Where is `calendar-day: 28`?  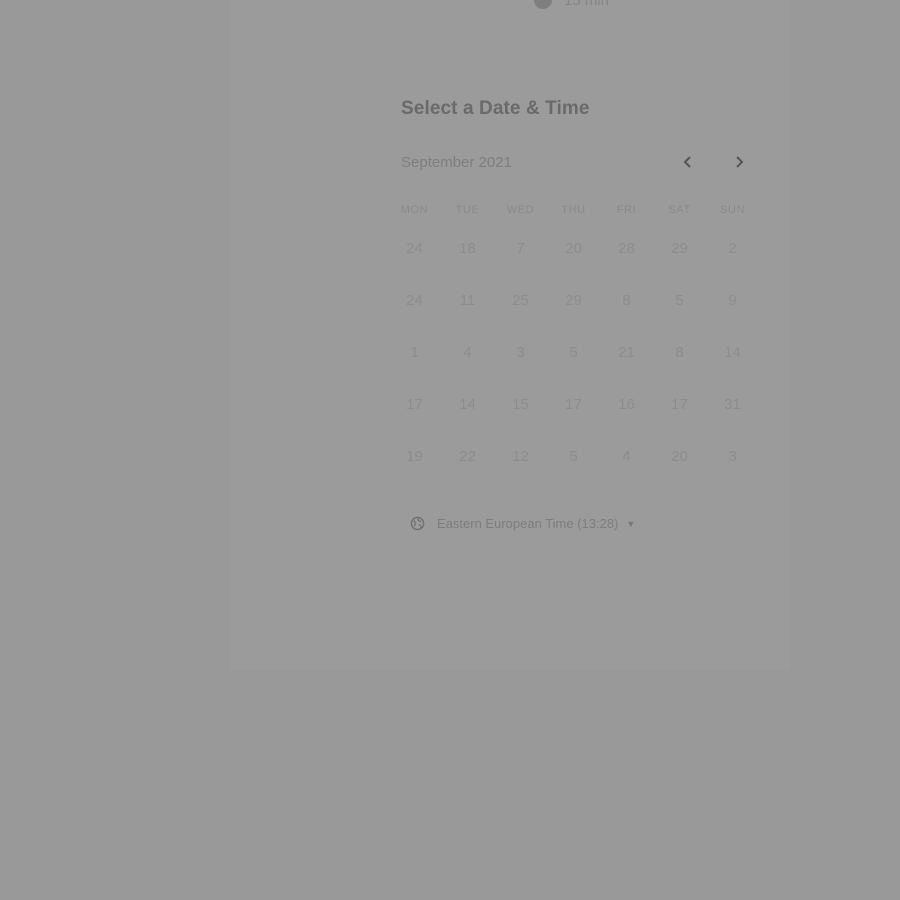 calendar-day: 28 is located at coordinates (626, 262).